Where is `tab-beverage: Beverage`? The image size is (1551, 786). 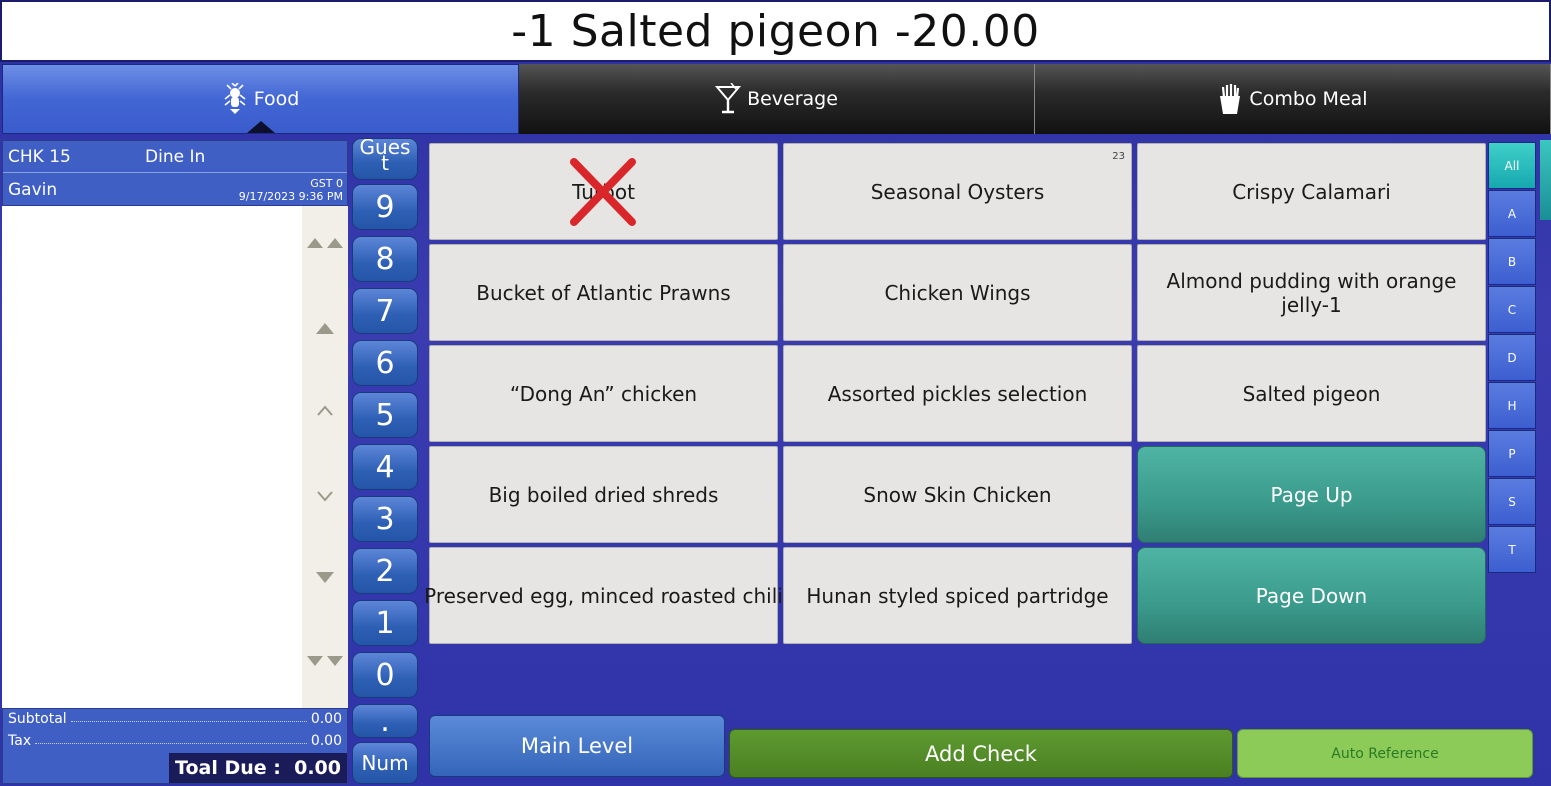 tab-beverage: Beverage is located at coordinates (777, 99).